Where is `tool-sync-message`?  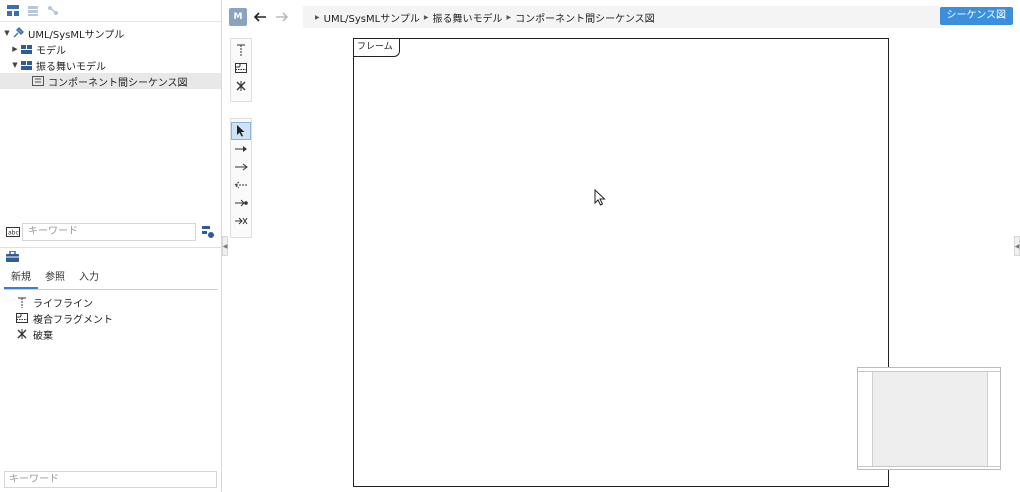
tool-sync-message is located at coordinates (241, 149).